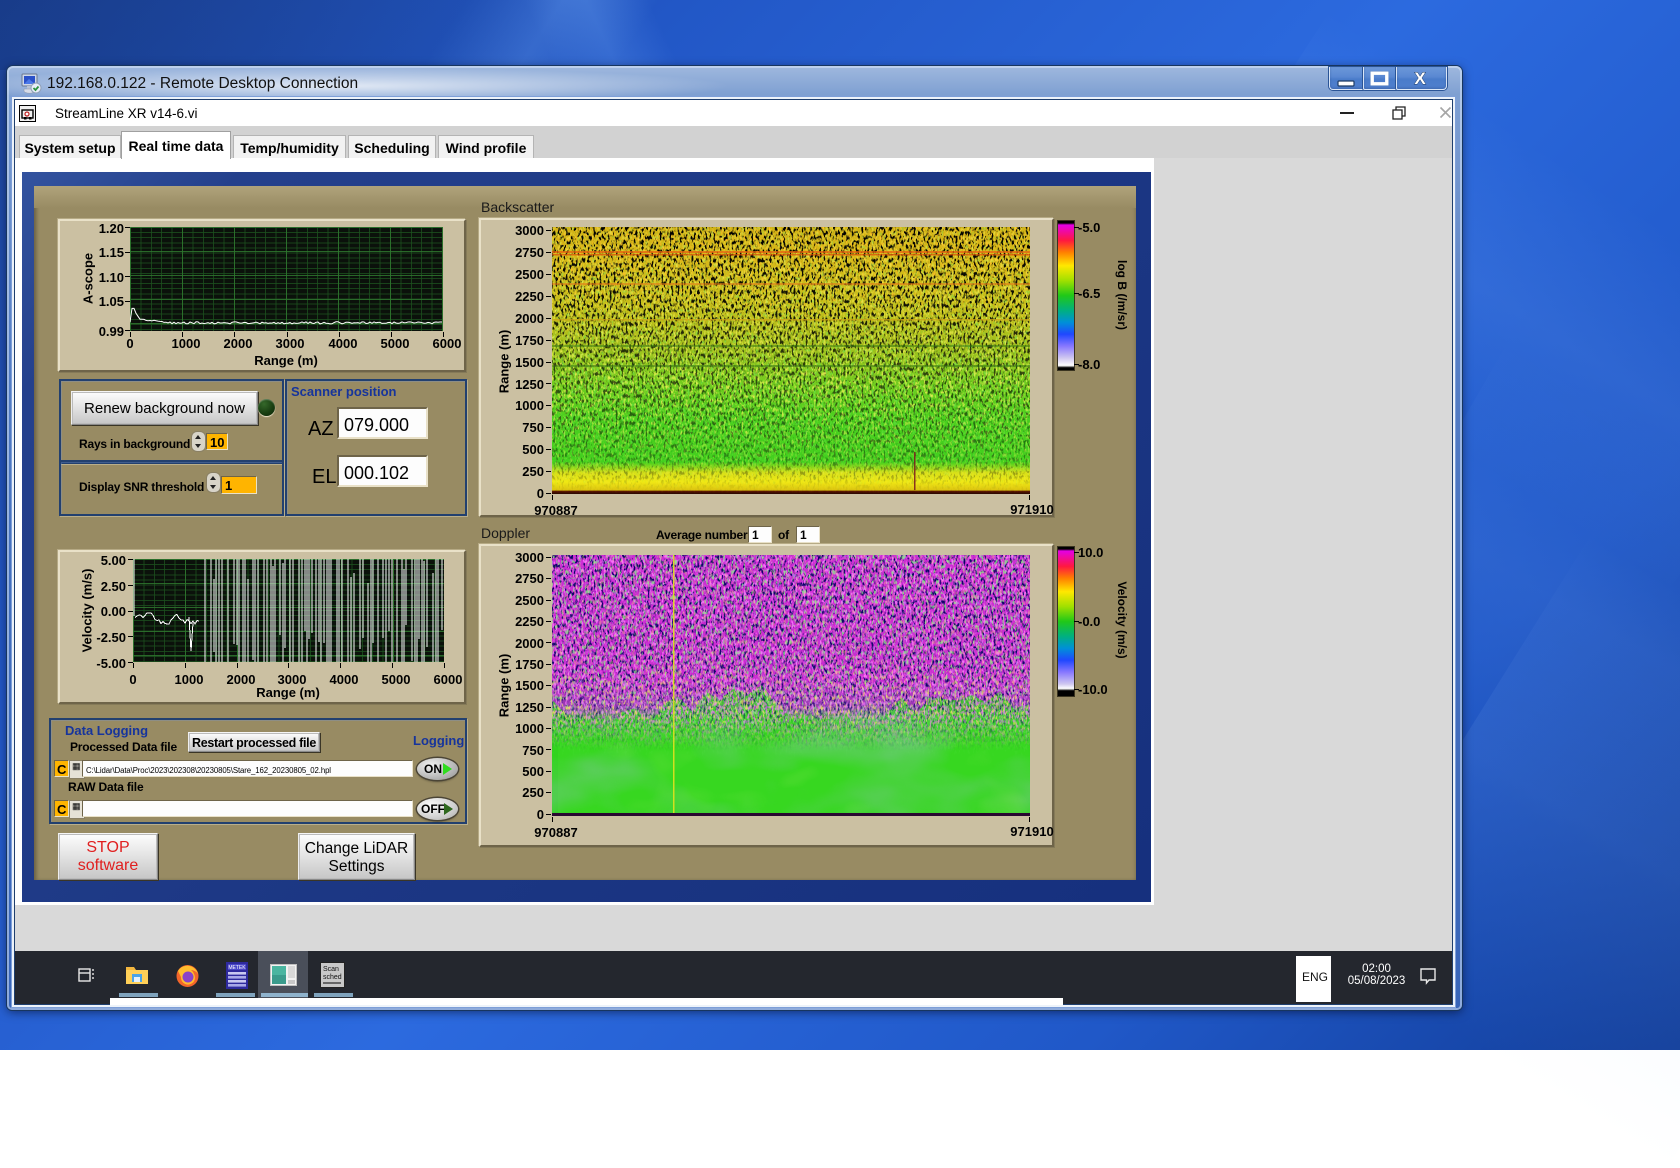 Image resolution: width=1680 pixels, height=1168 pixels. I want to click on svg-text: METEK, so click(237, 968).